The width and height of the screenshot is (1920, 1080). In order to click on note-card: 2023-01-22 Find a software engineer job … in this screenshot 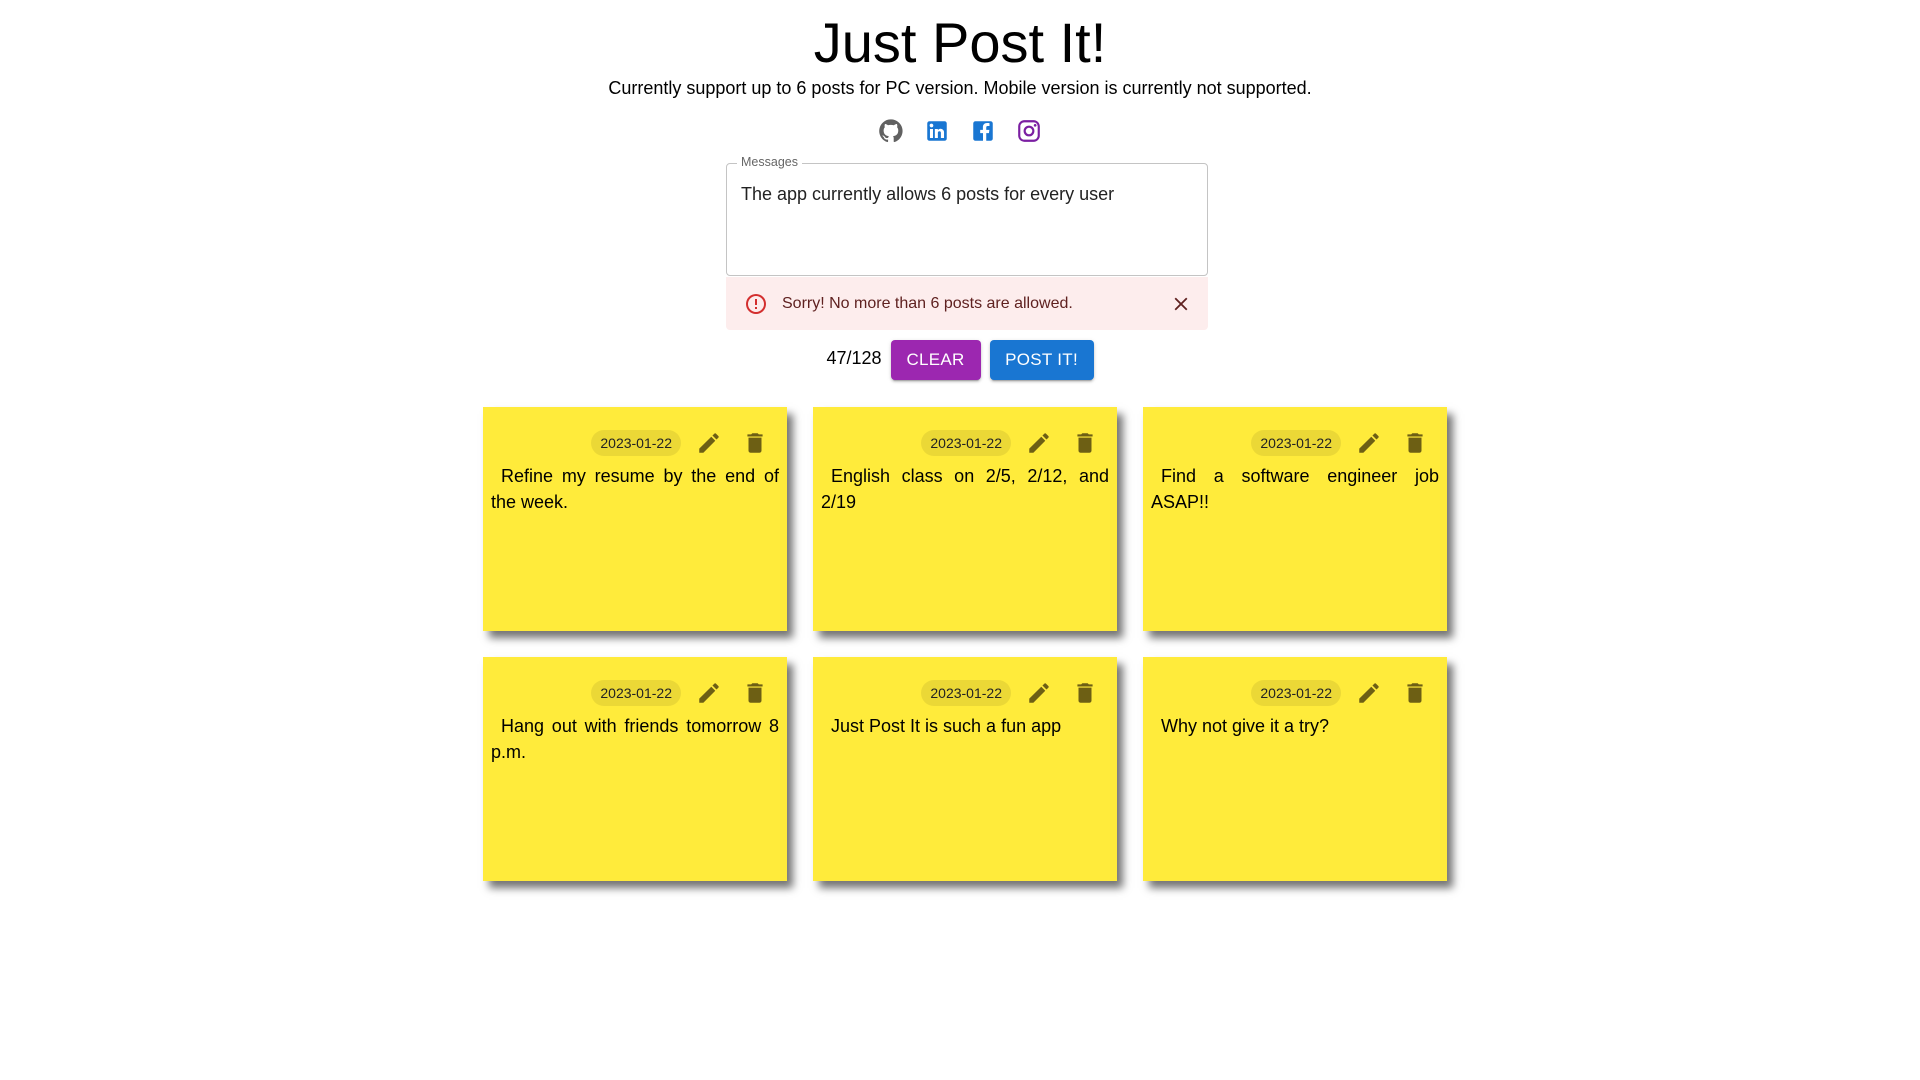, I will do `click(1295, 519)`.